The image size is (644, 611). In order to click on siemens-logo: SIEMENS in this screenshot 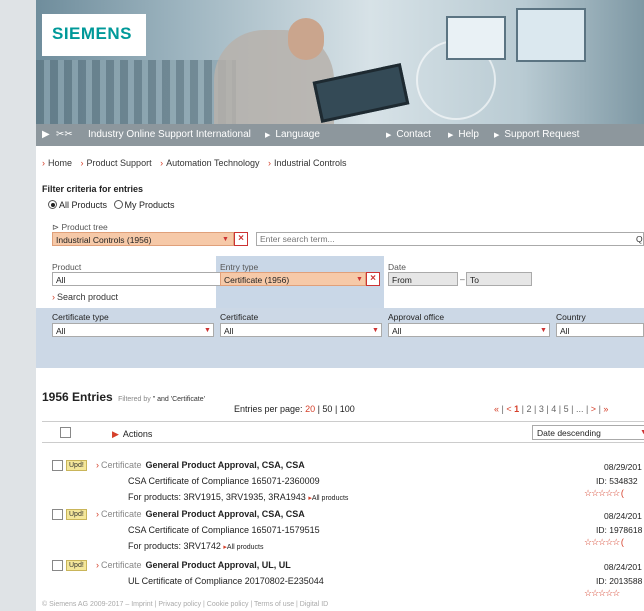, I will do `click(92, 34)`.